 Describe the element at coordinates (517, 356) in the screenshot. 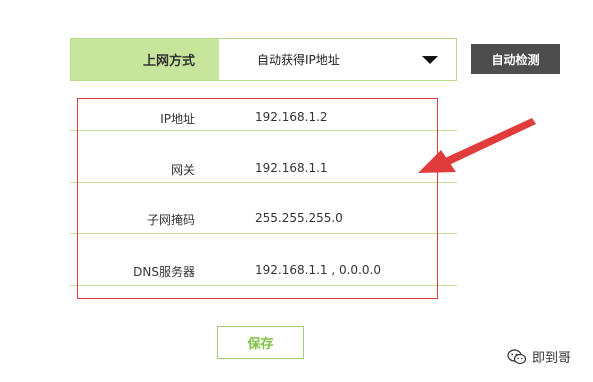

I see `wechat-icon` at that location.